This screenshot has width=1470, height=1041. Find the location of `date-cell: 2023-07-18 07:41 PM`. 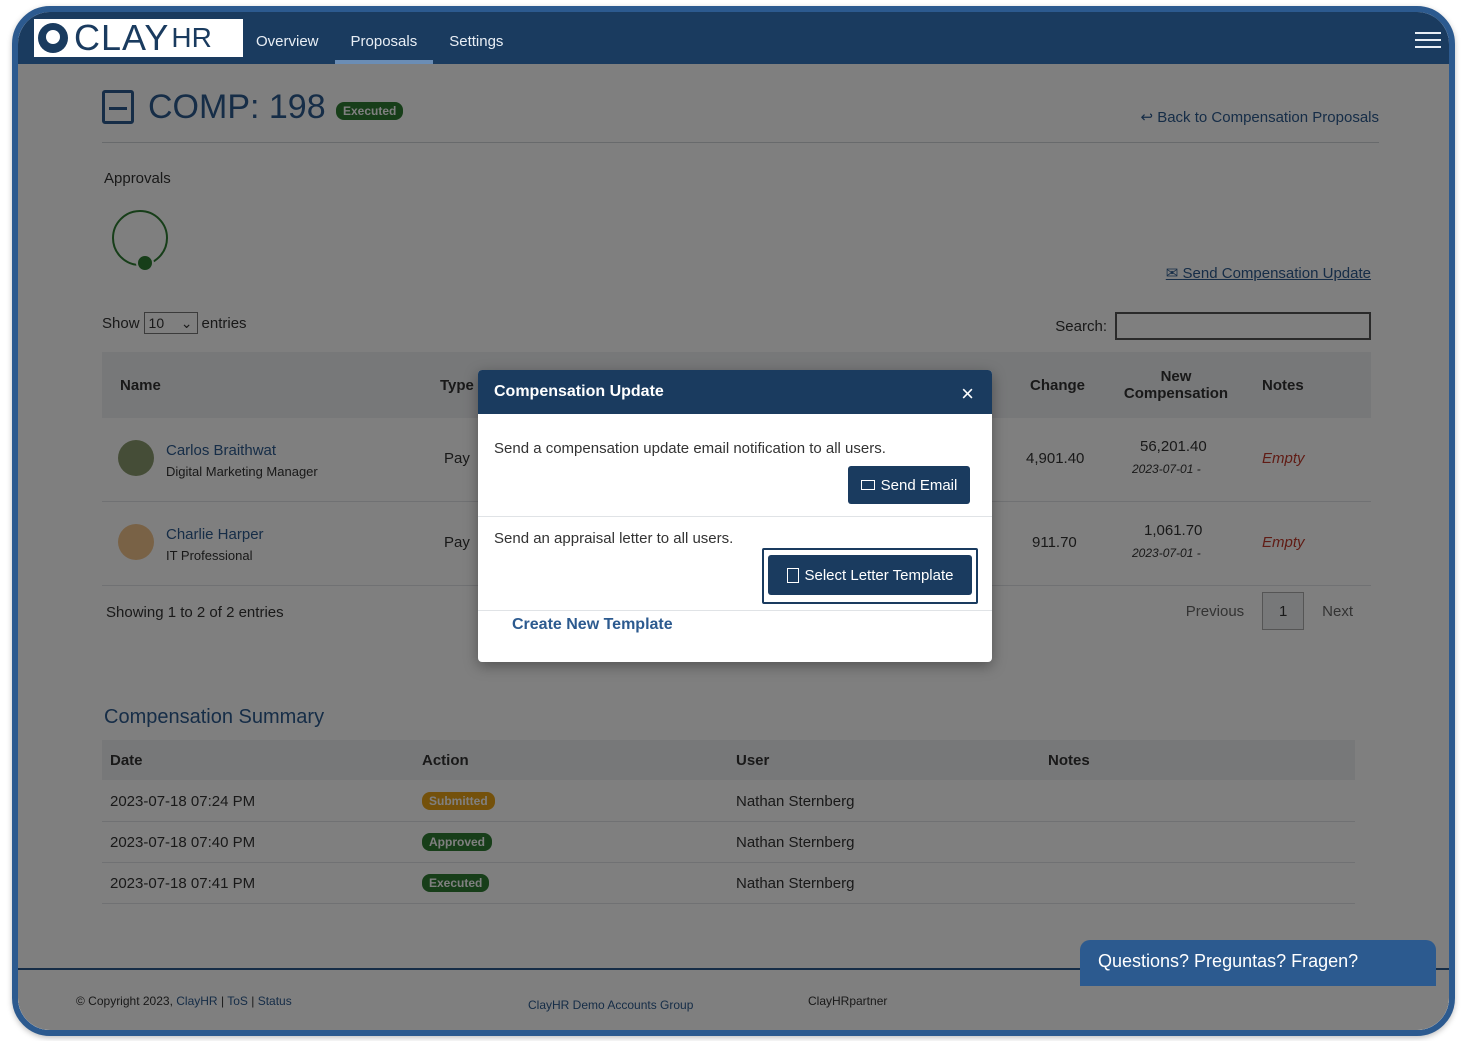

date-cell: 2023-07-18 07:41 PM is located at coordinates (183, 883).